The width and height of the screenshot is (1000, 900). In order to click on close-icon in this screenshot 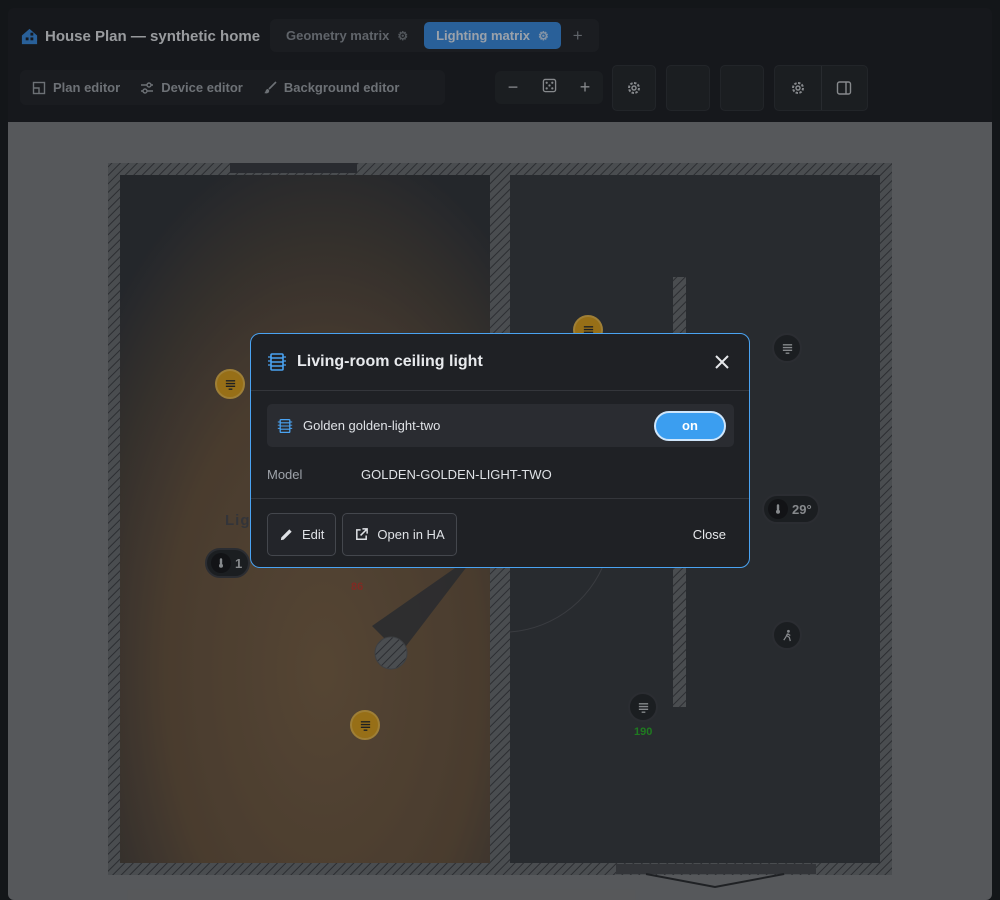, I will do `click(722, 362)`.